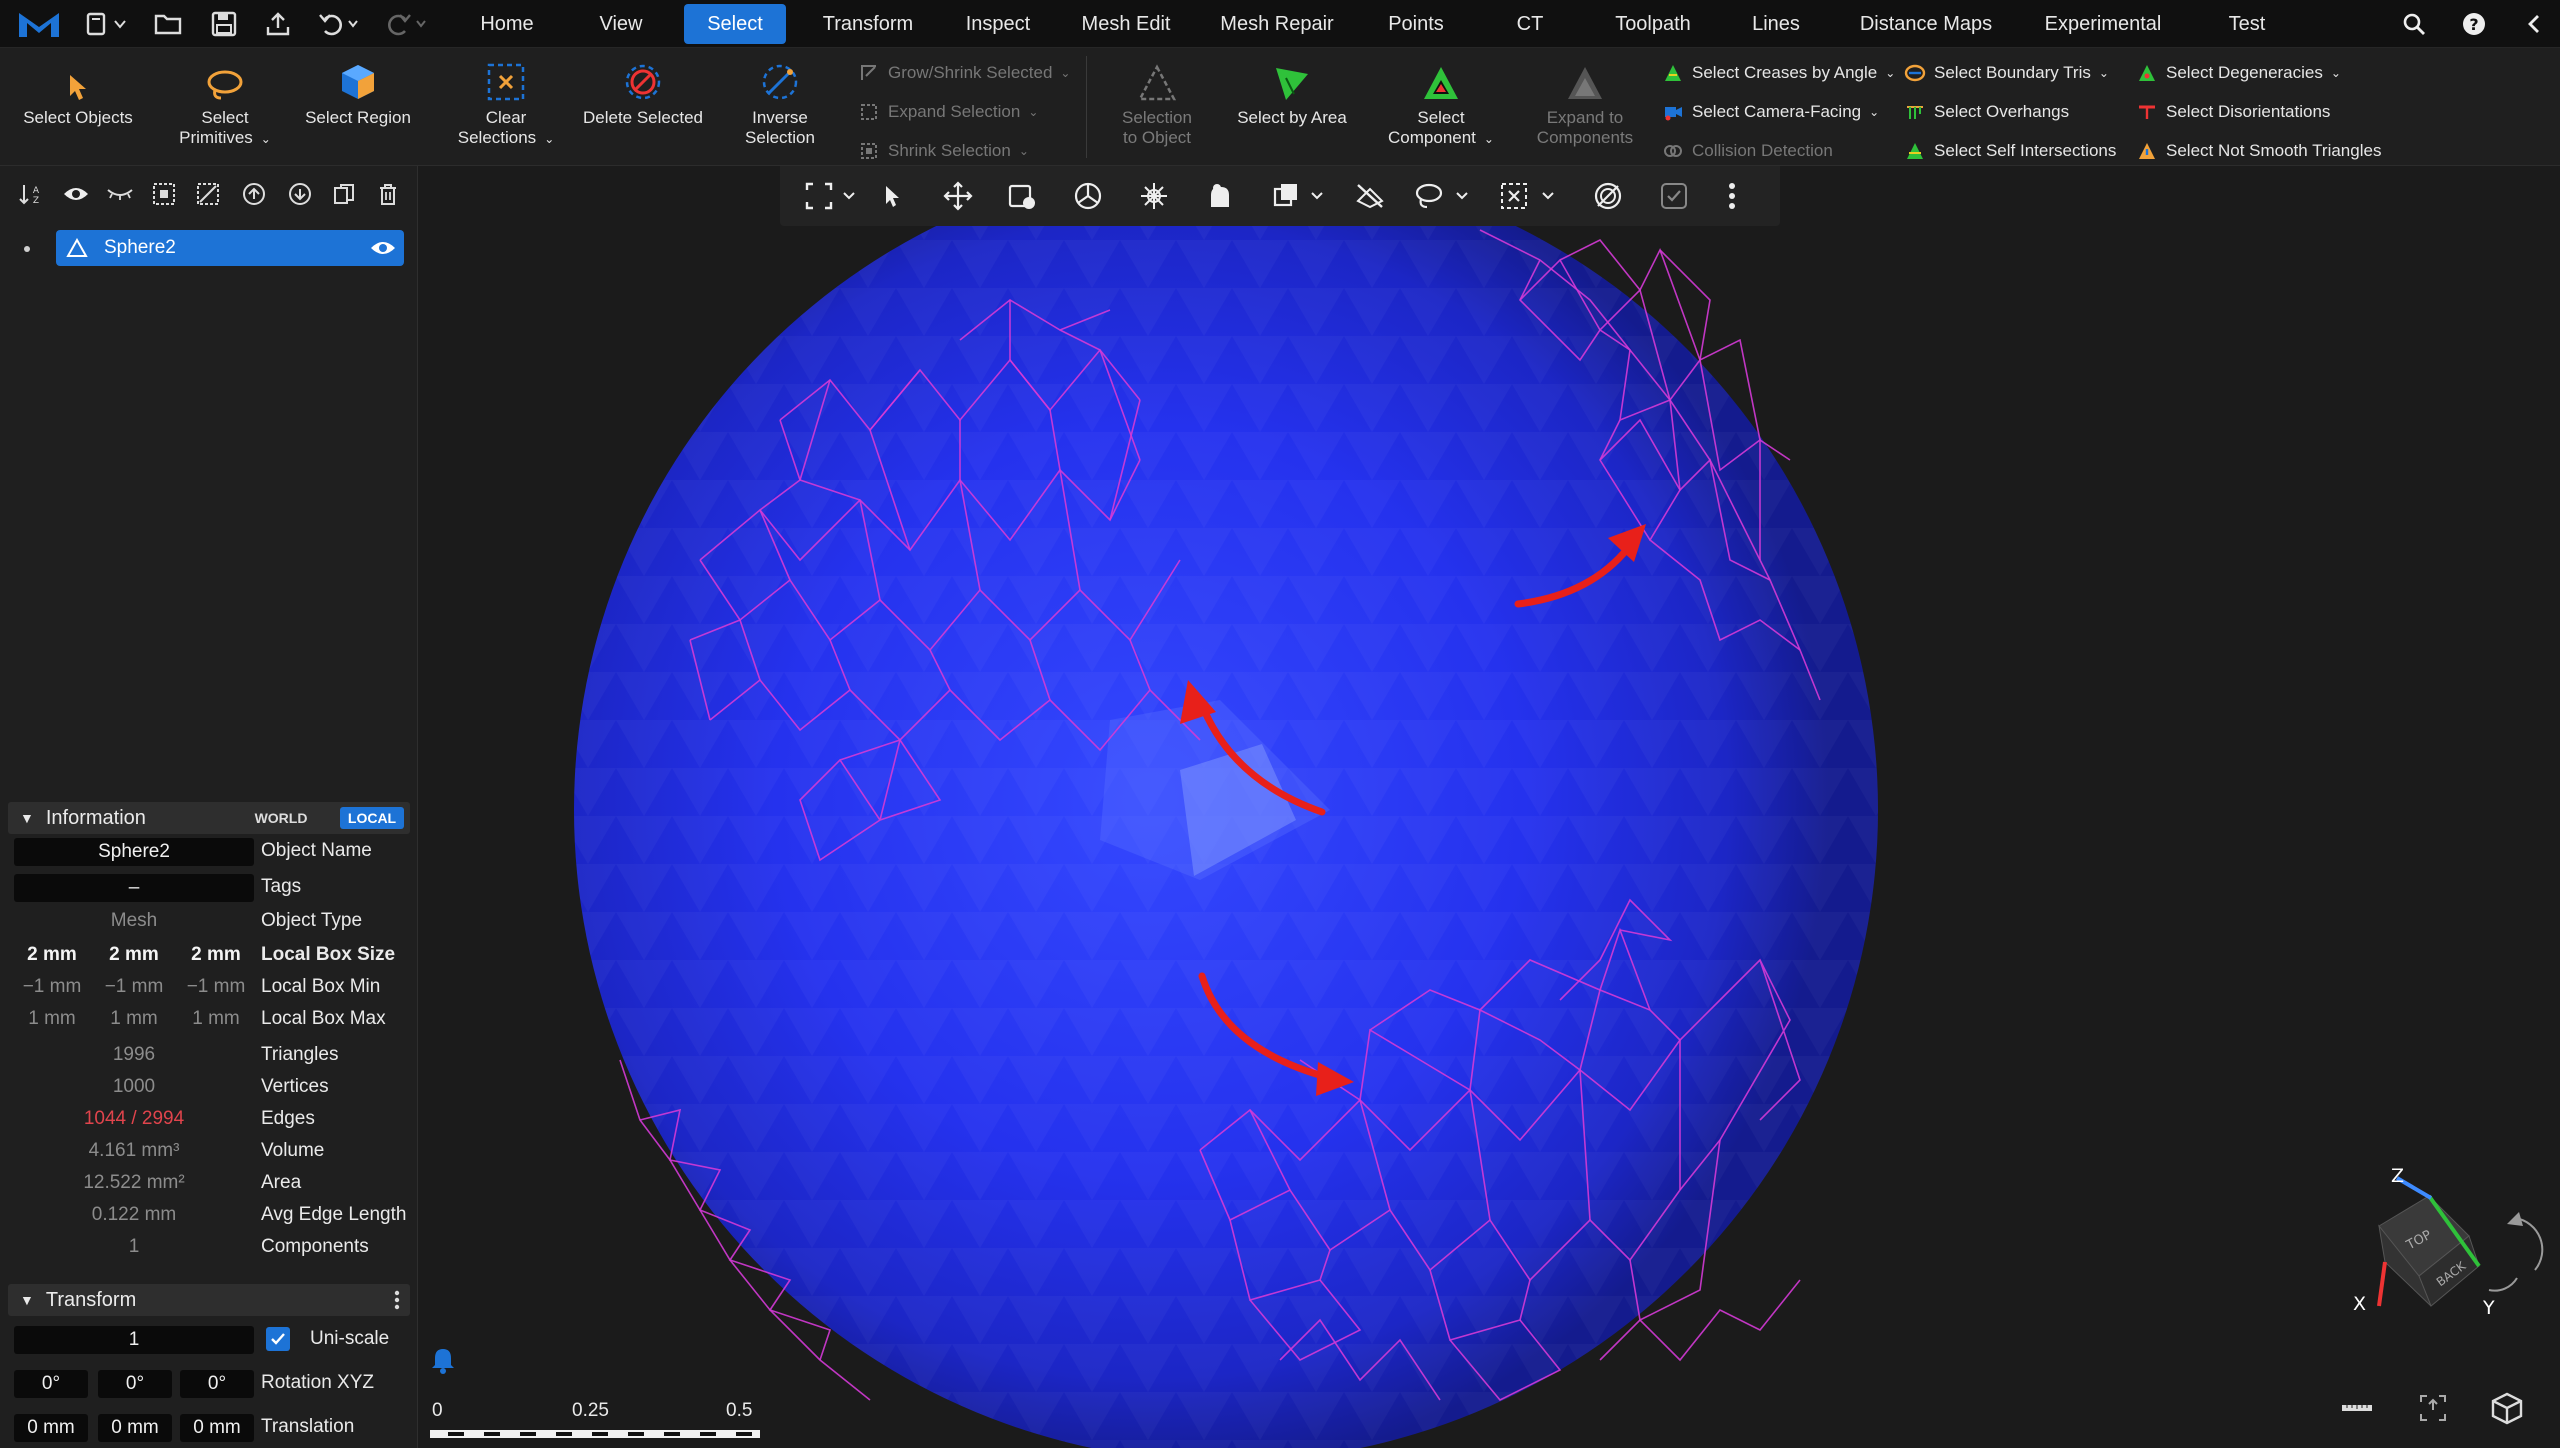  Describe the element at coordinates (735, 24) in the screenshot. I see `tab-select: Select` at that location.